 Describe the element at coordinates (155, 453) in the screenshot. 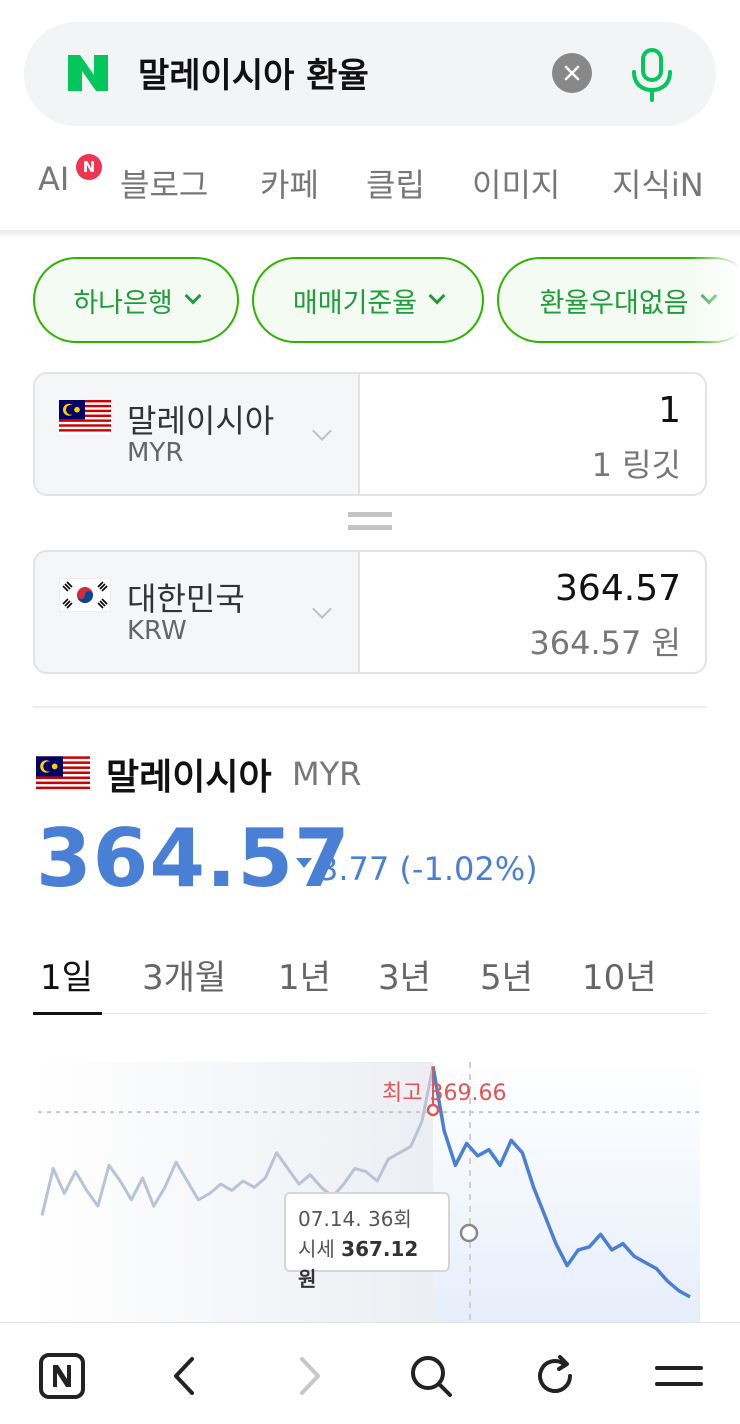

I see `from-currency-code: MYR` at that location.